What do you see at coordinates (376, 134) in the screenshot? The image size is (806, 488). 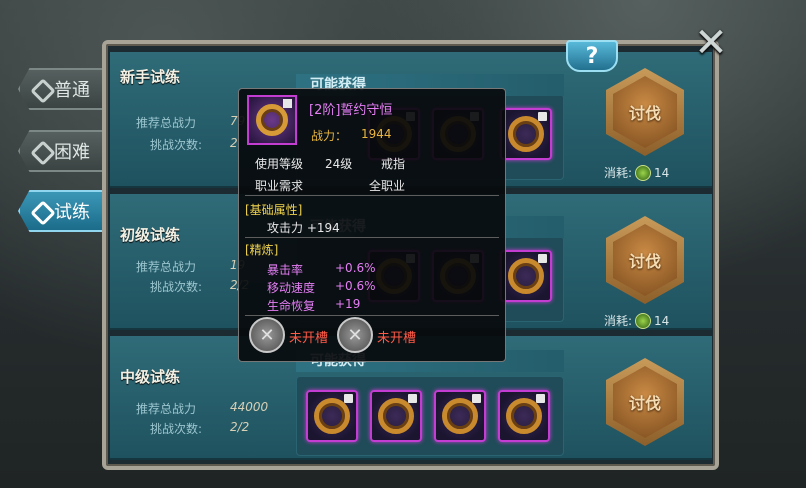 I see `power-value: 1944` at bounding box center [376, 134].